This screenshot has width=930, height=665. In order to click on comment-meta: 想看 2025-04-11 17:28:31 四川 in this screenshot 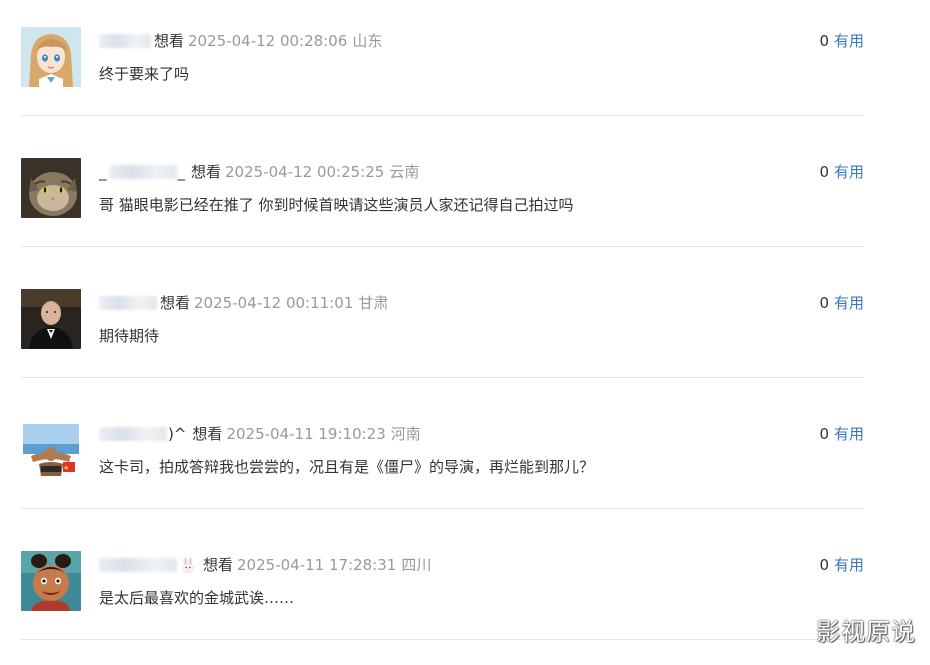, I will do `click(265, 565)`.